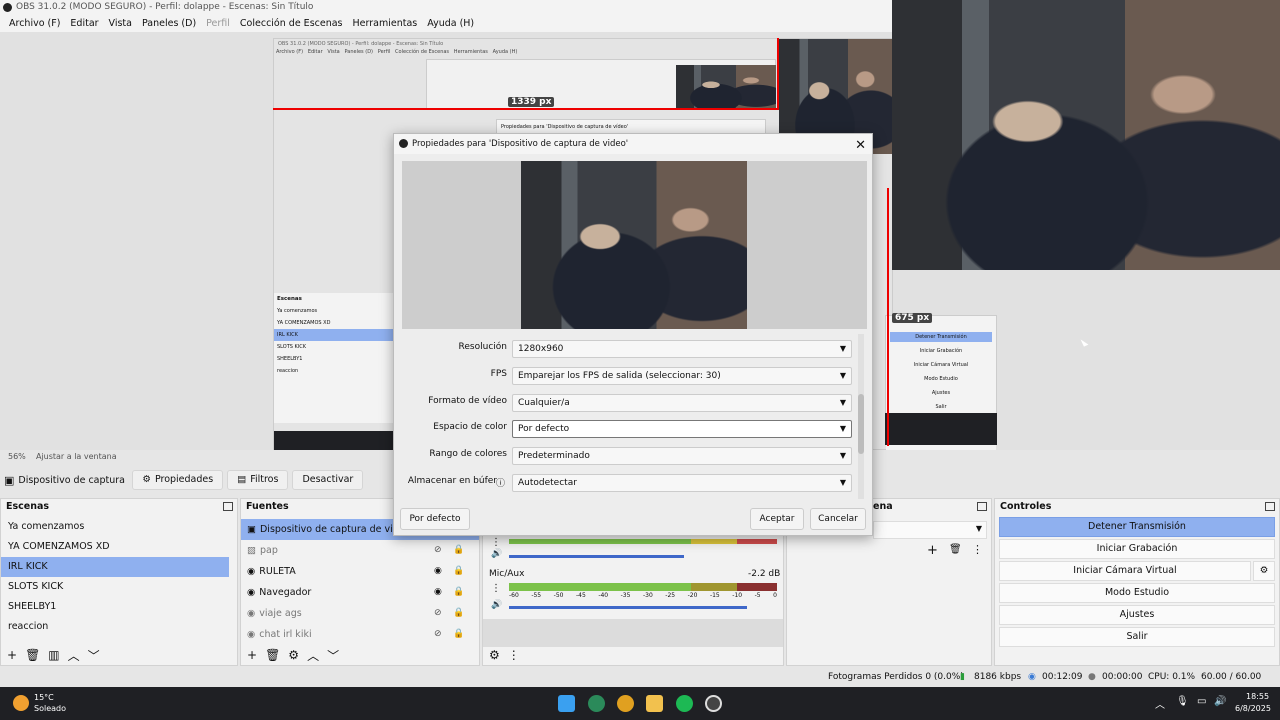 Image resolution: width=1280 pixels, height=720 pixels. Describe the element at coordinates (178, 480) in the screenshot. I see `properties-button: ⚙ Propiedades` at that location.